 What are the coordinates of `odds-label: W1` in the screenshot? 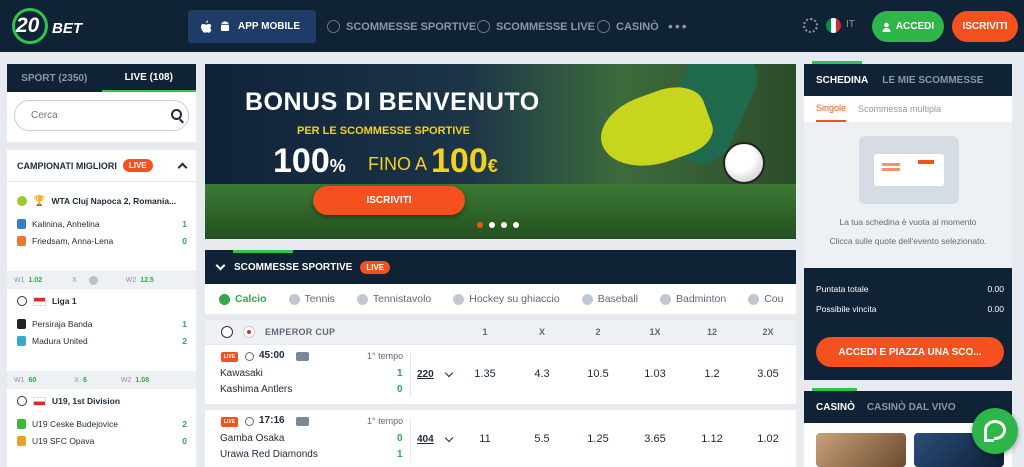 It's located at (19, 280).